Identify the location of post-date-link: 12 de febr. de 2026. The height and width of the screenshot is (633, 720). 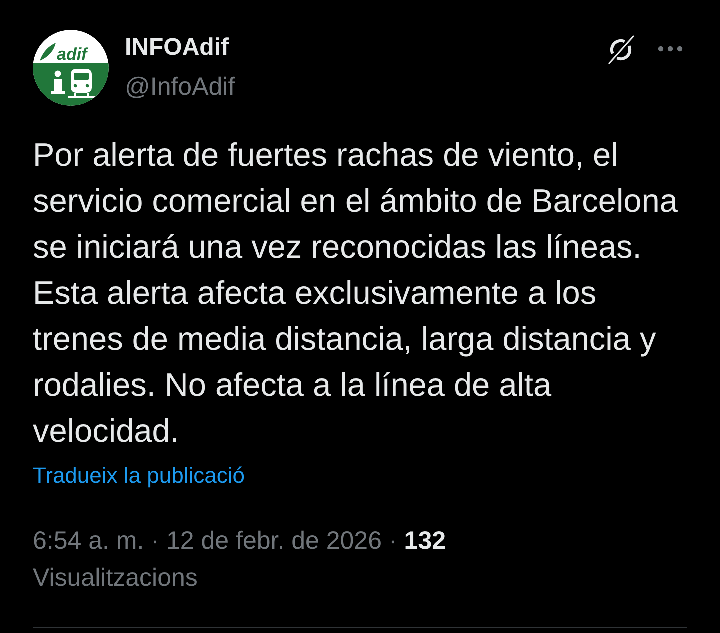
(274, 541).